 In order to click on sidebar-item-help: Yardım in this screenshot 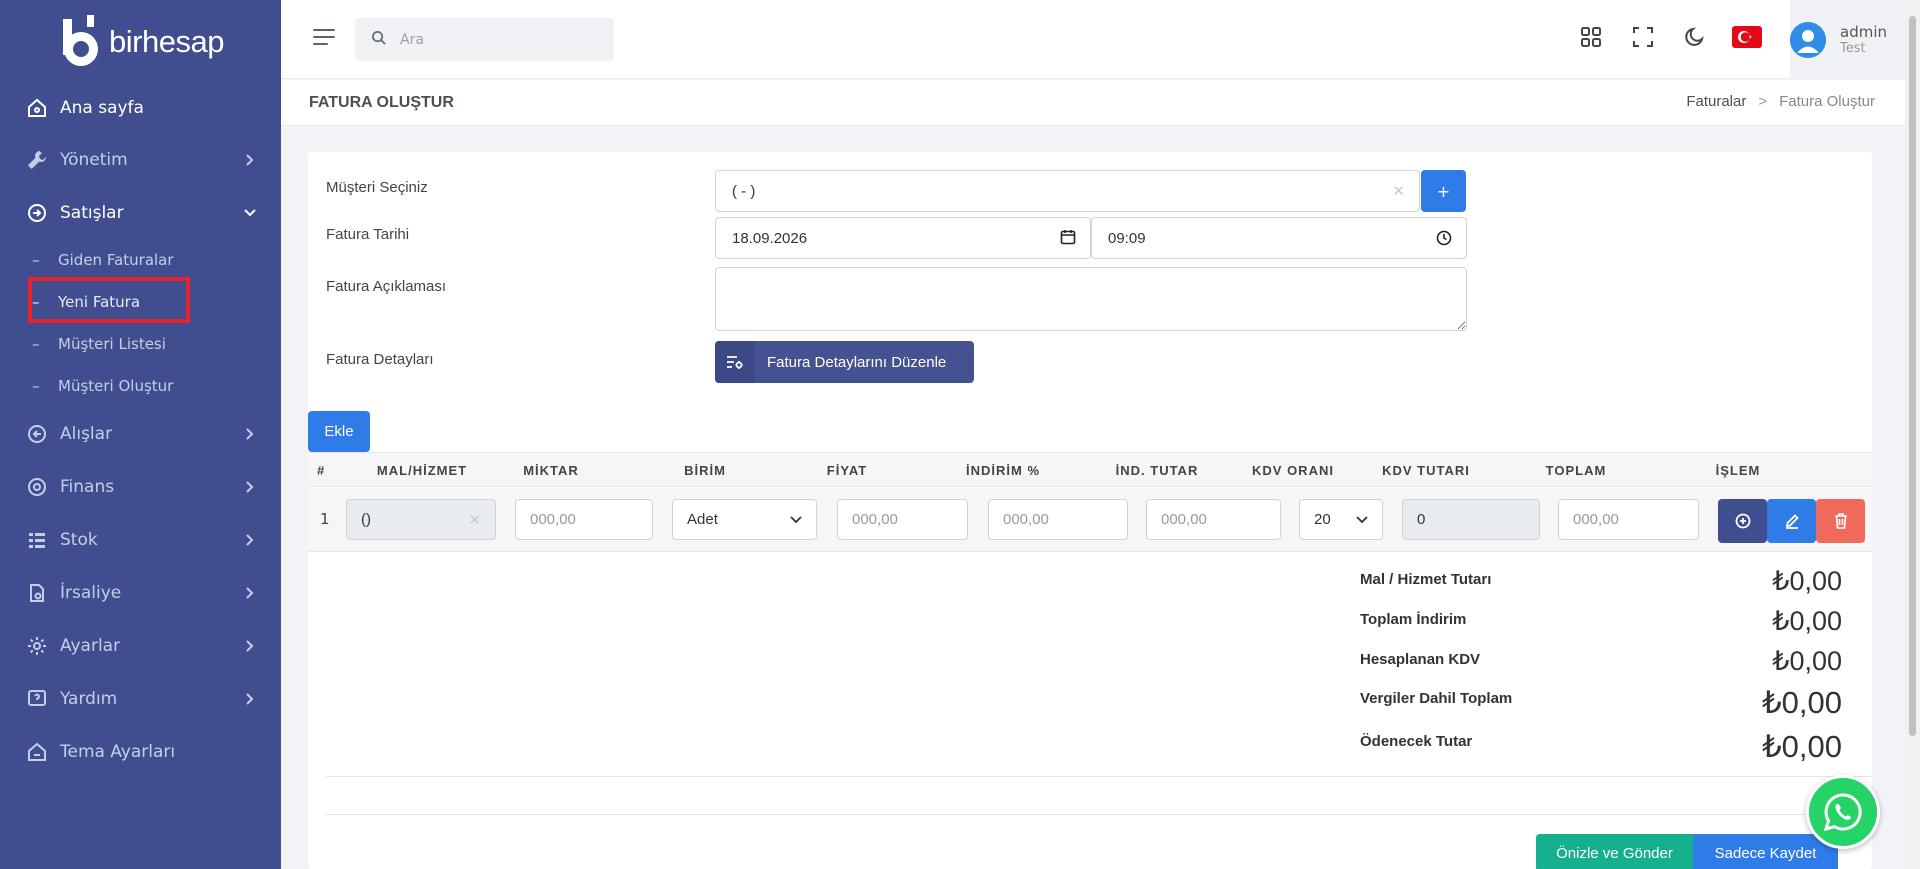, I will do `click(140, 698)`.